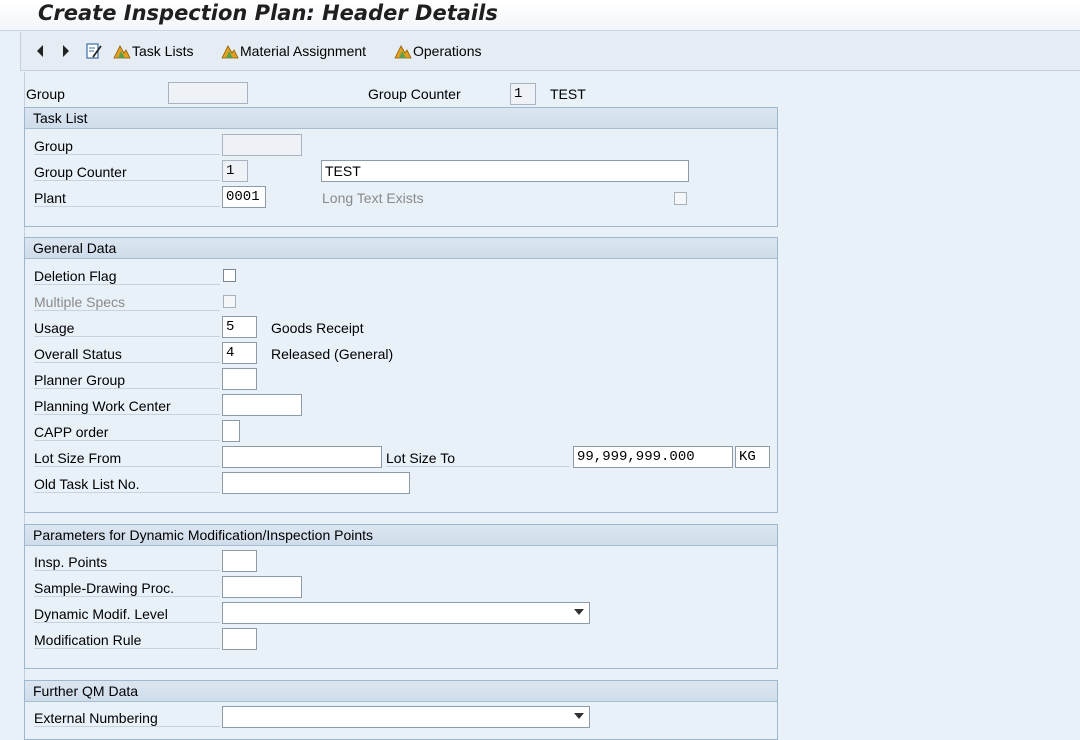 The height and width of the screenshot is (740, 1080). Describe the element at coordinates (208, 93) in the screenshot. I see `header-group-field` at that location.